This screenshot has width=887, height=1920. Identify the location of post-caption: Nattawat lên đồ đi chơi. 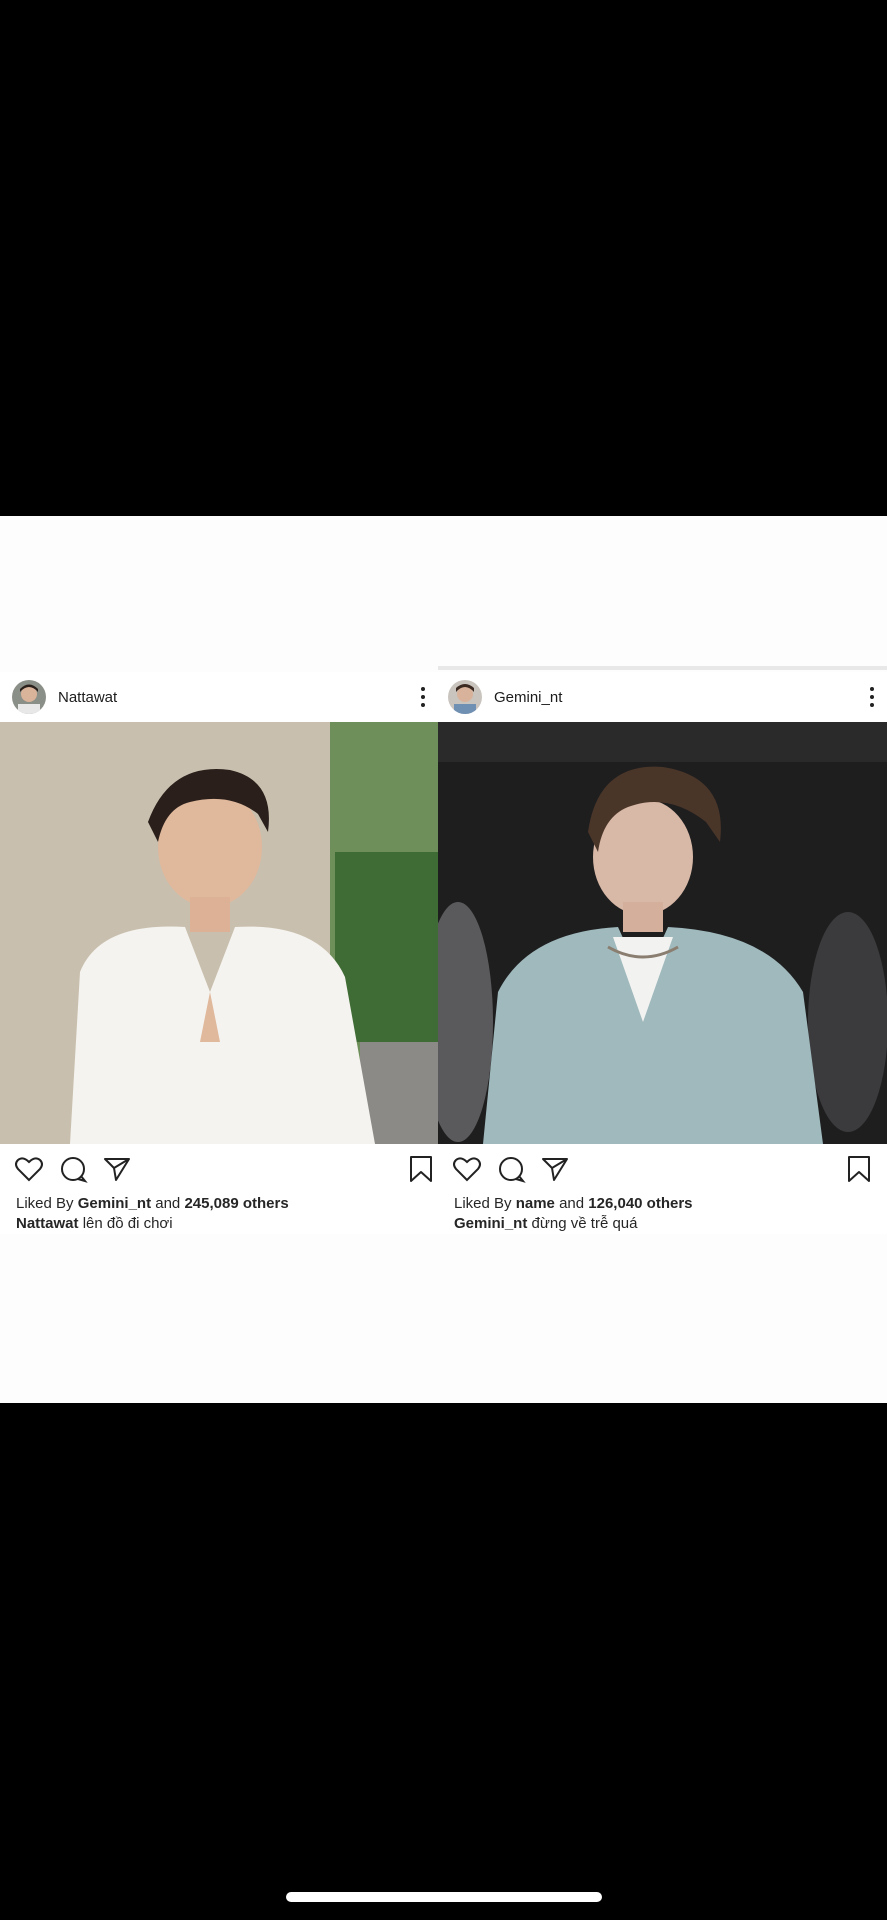
(219, 1224).